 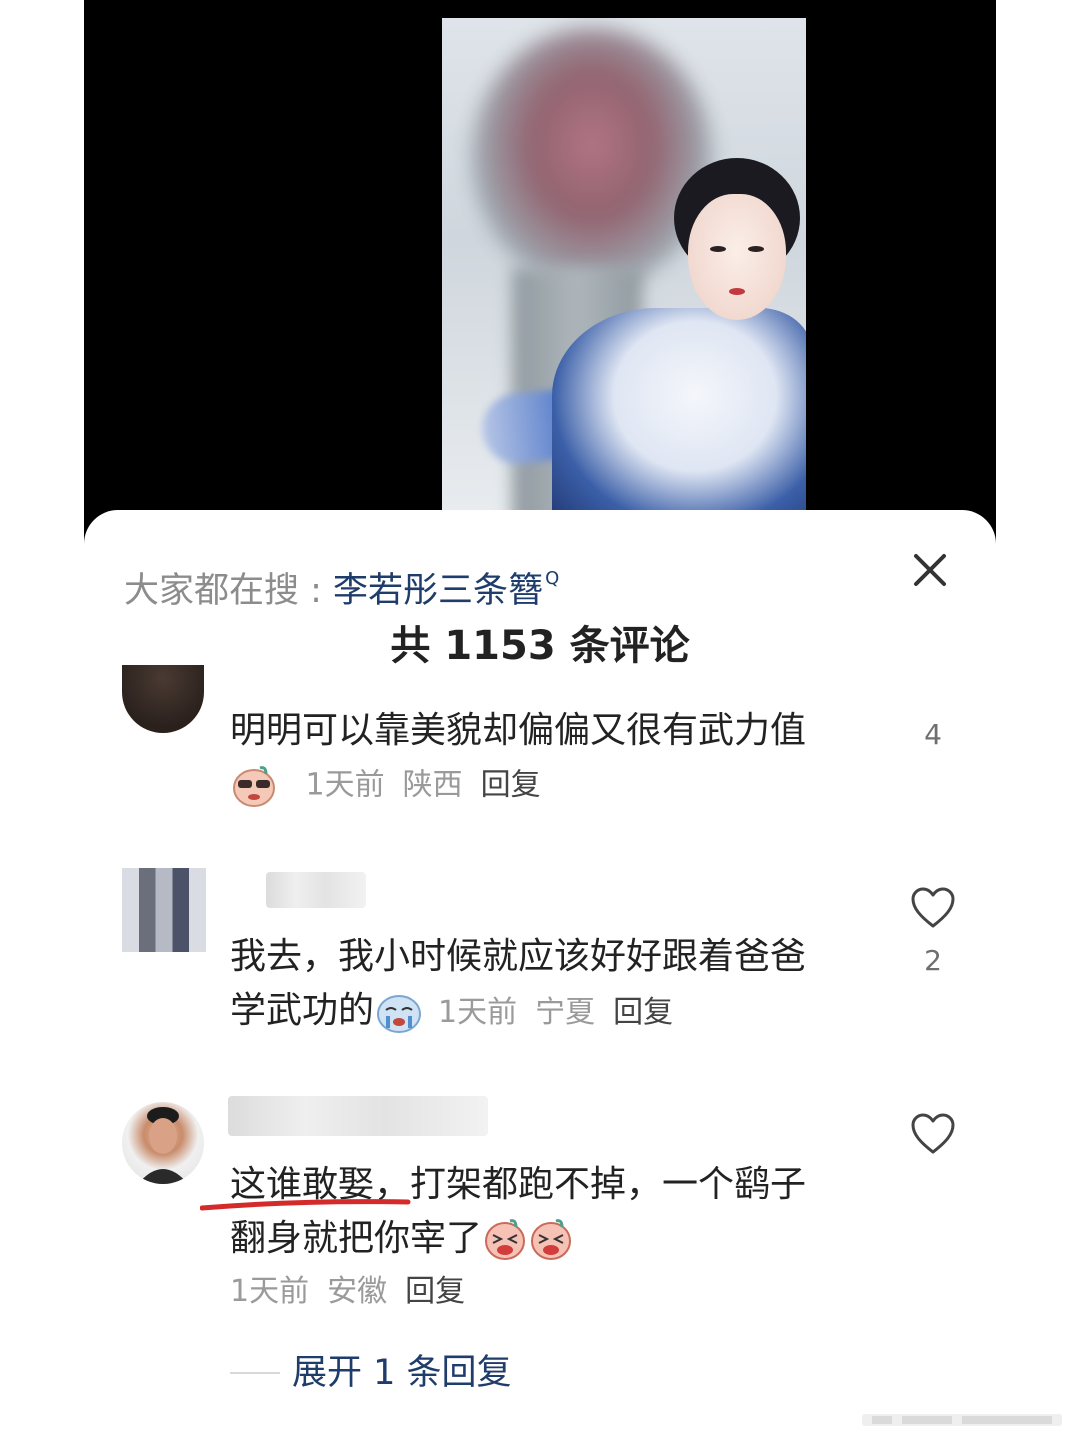 I want to click on comment-text-line2: 学武功的 1天前 宁夏 回复, so click(x=451, y=1011).